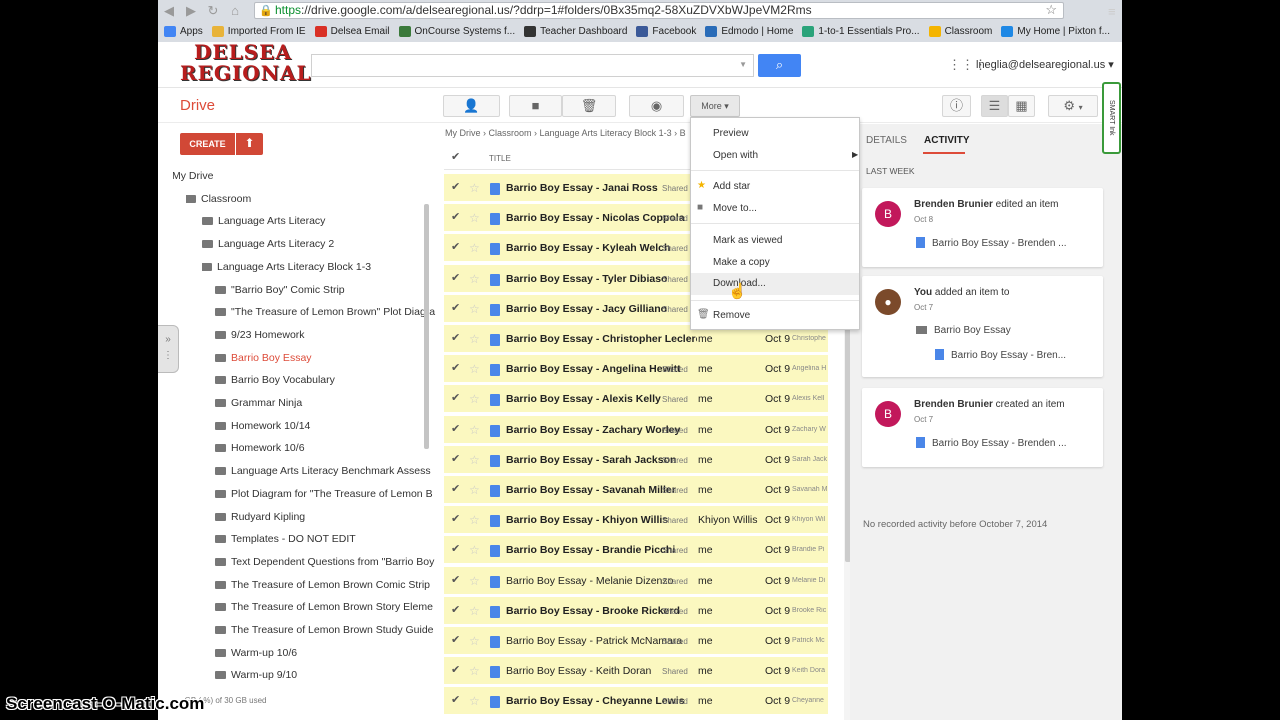  Describe the element at coordinates (426, 326) in the screenshot. I see `sidebar-scrollbar` at that location.